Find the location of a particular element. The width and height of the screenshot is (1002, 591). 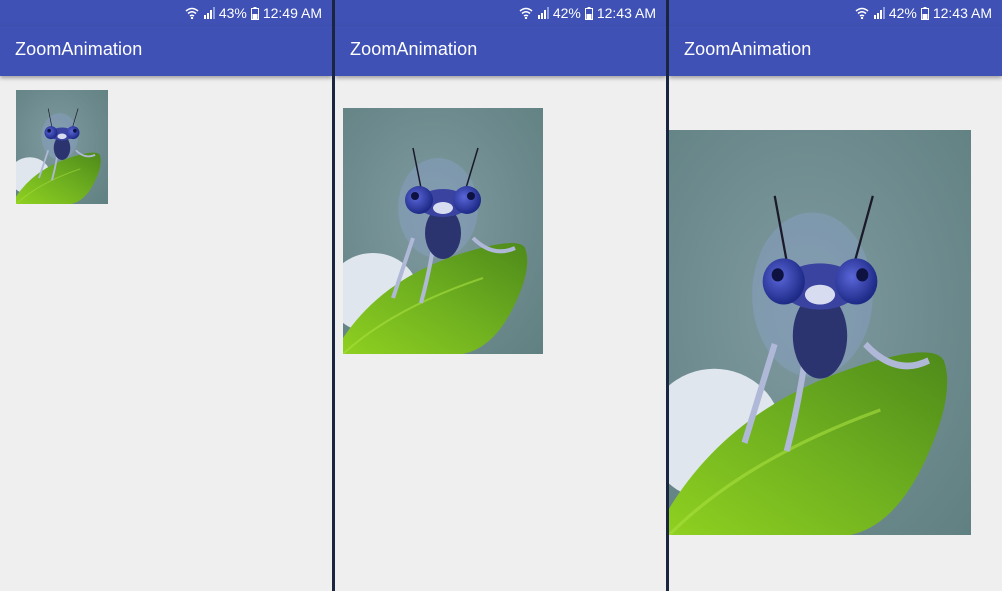

clock: 12:49 AM is located at coordinates (292, 13).